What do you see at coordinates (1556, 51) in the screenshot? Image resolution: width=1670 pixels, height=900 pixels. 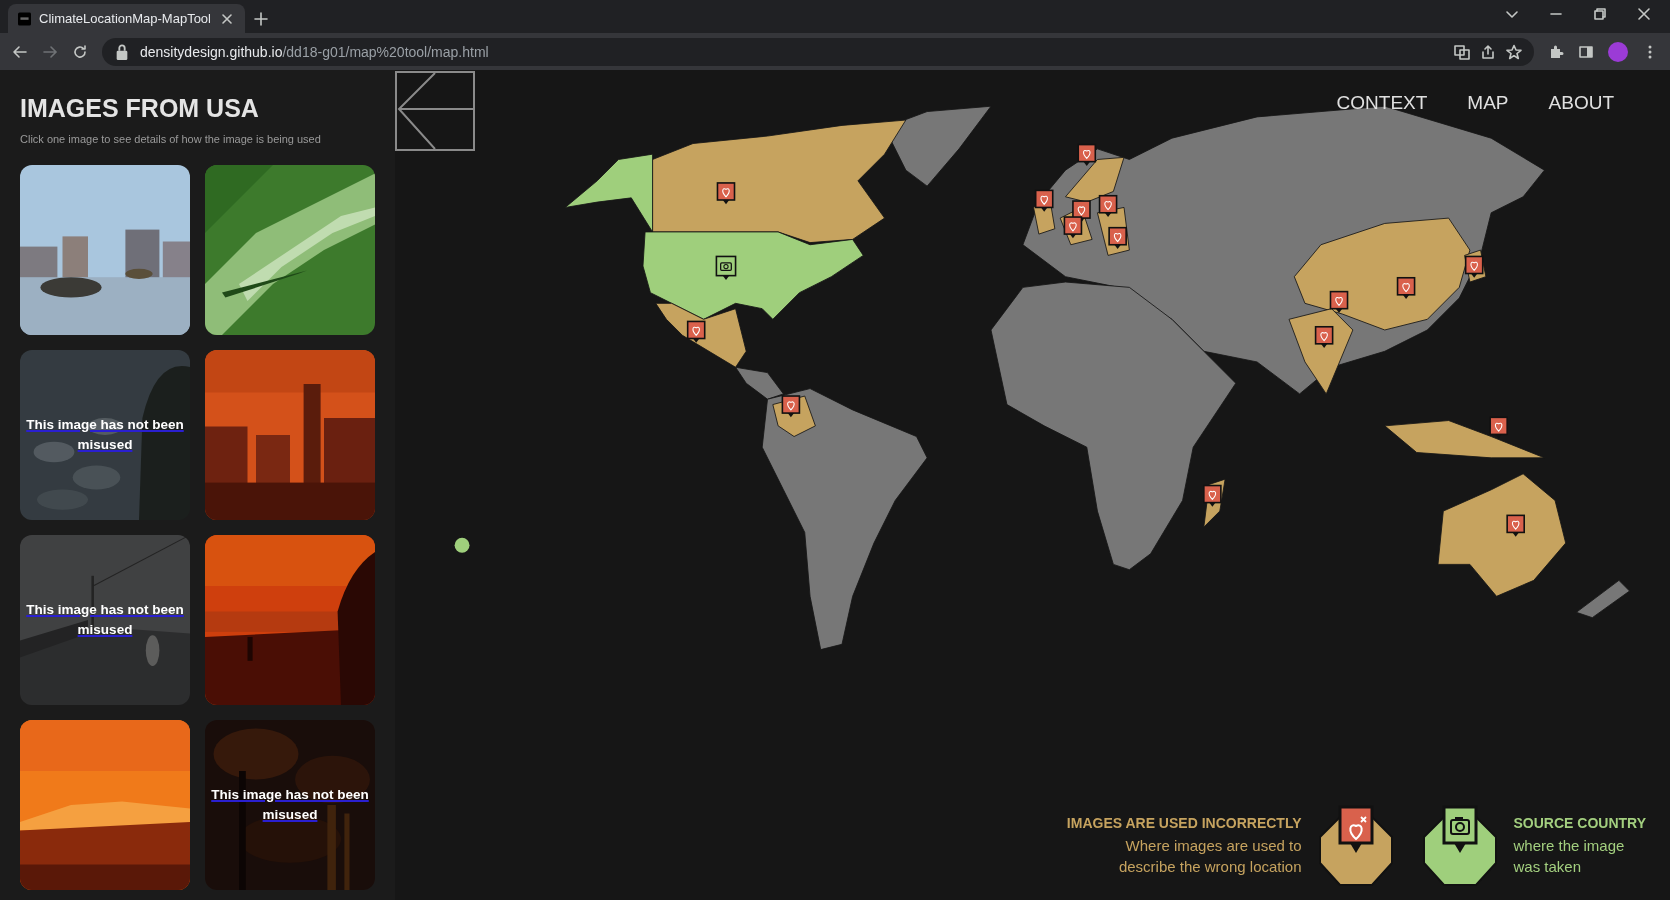 I see `puzzle-icon` at bounding box center [1556, 51].